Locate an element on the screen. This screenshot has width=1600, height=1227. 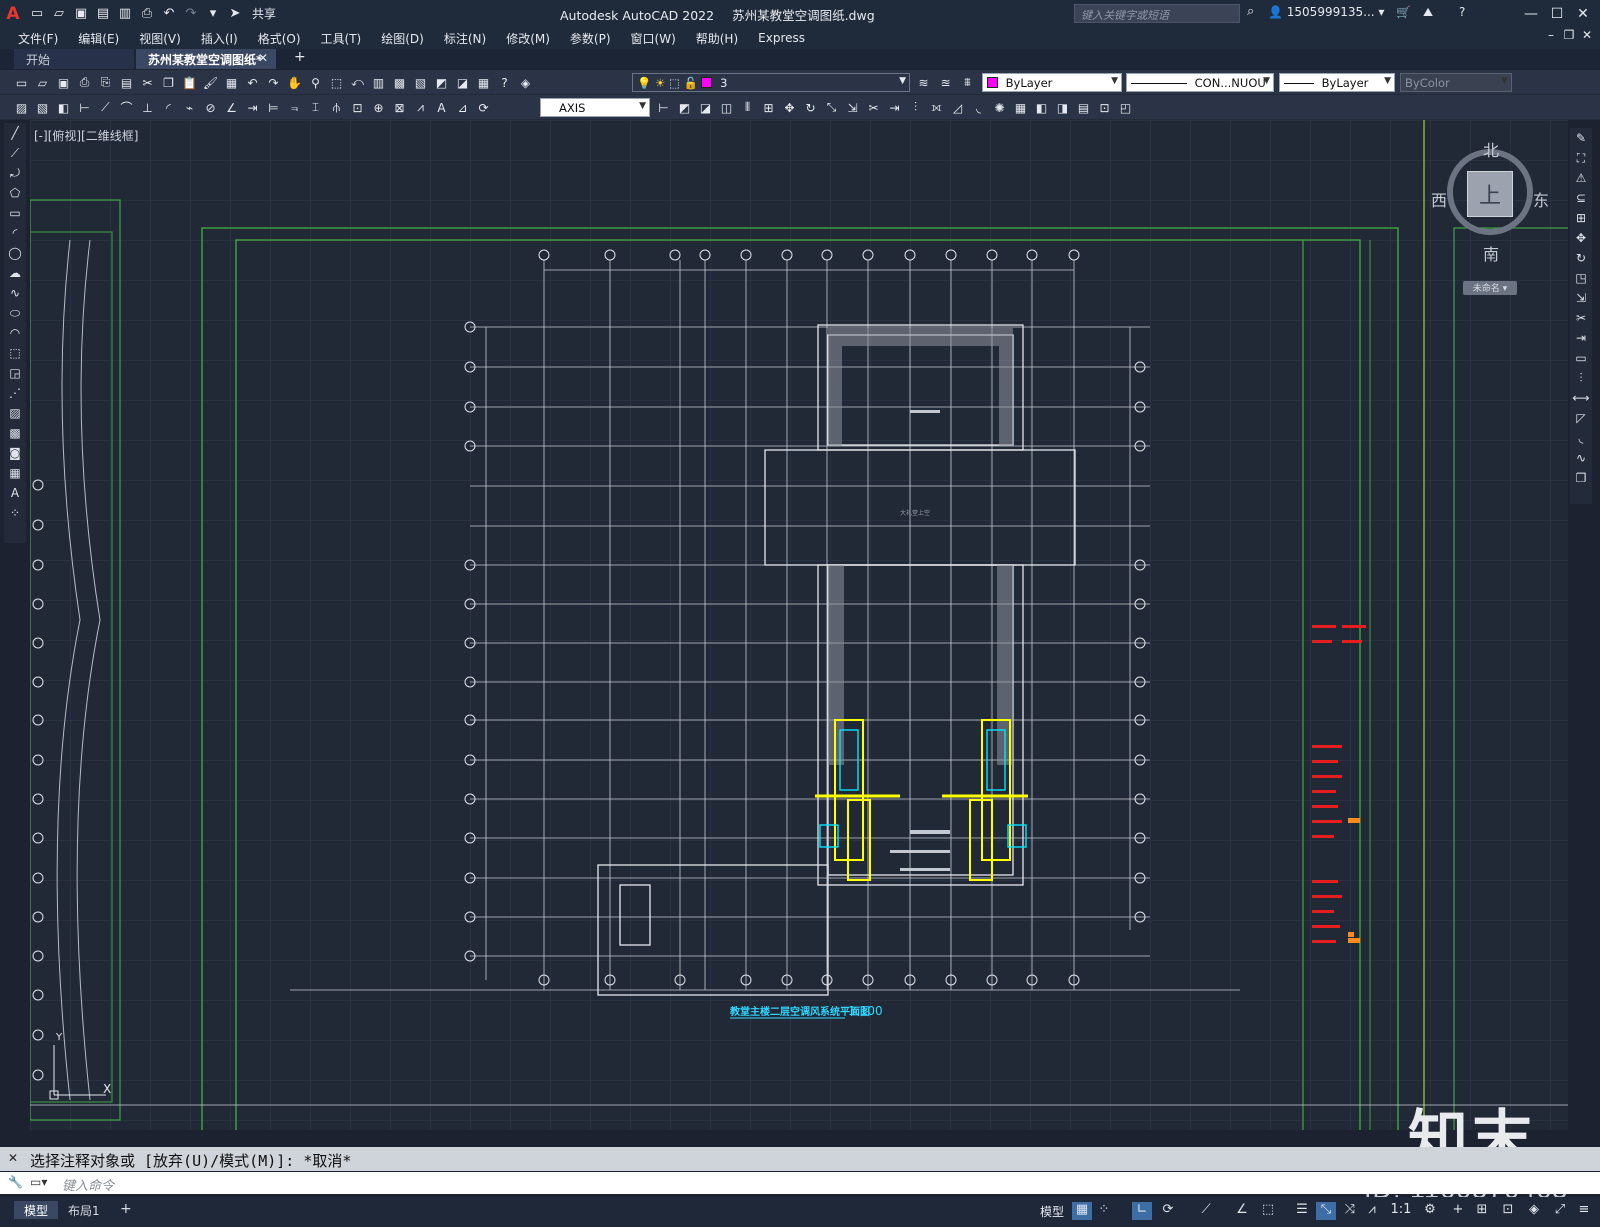
polygon-icon: ⬠ is located at coordinates (15, 193).